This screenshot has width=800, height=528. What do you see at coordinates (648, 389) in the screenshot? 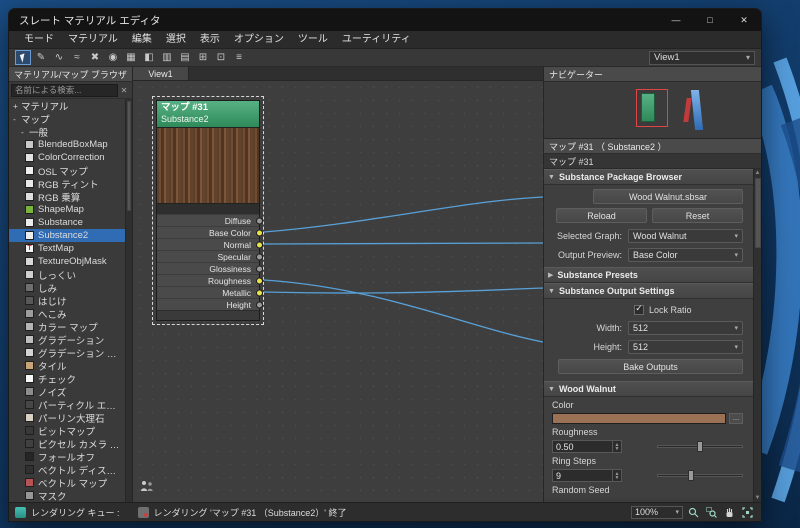
I see `rollout-header-wood-walnut: ▼ Wood Walnut` at bounding box center [648, 389].